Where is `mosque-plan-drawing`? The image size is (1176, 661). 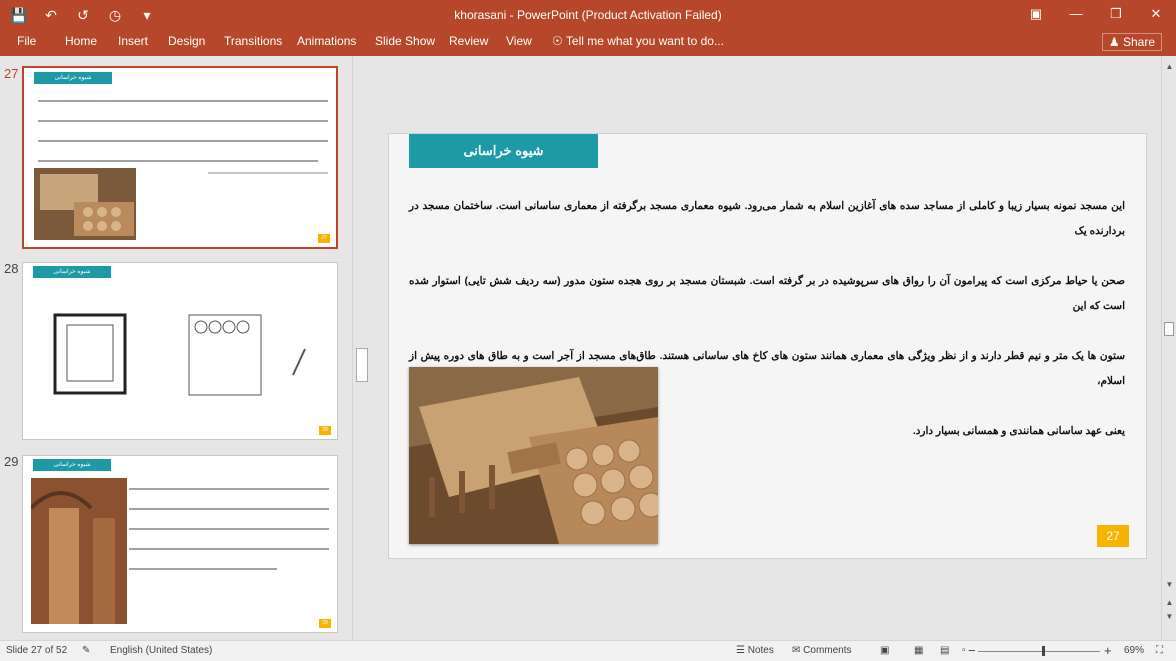
mosque-plan-drawing is located at coordinates (181, 359).